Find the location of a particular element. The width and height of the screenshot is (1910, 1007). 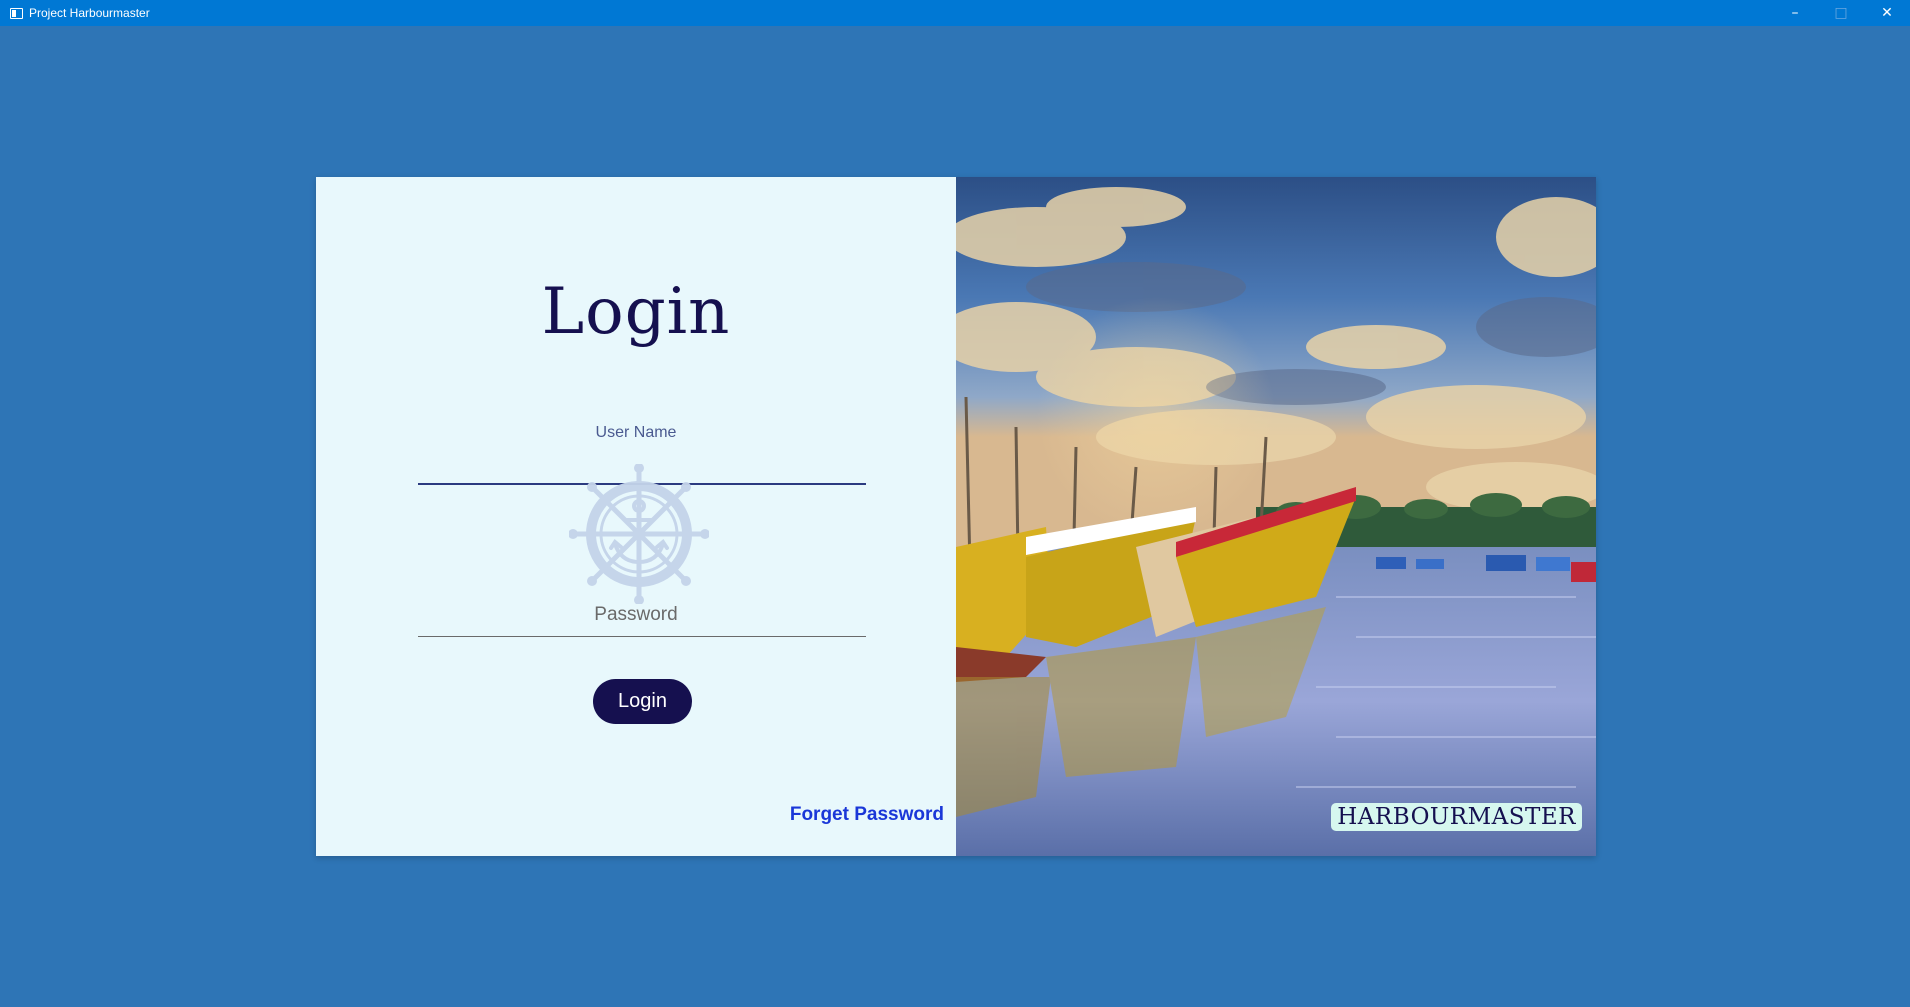

forget-password-link: Forget Password is located at coordinates (867, 815).